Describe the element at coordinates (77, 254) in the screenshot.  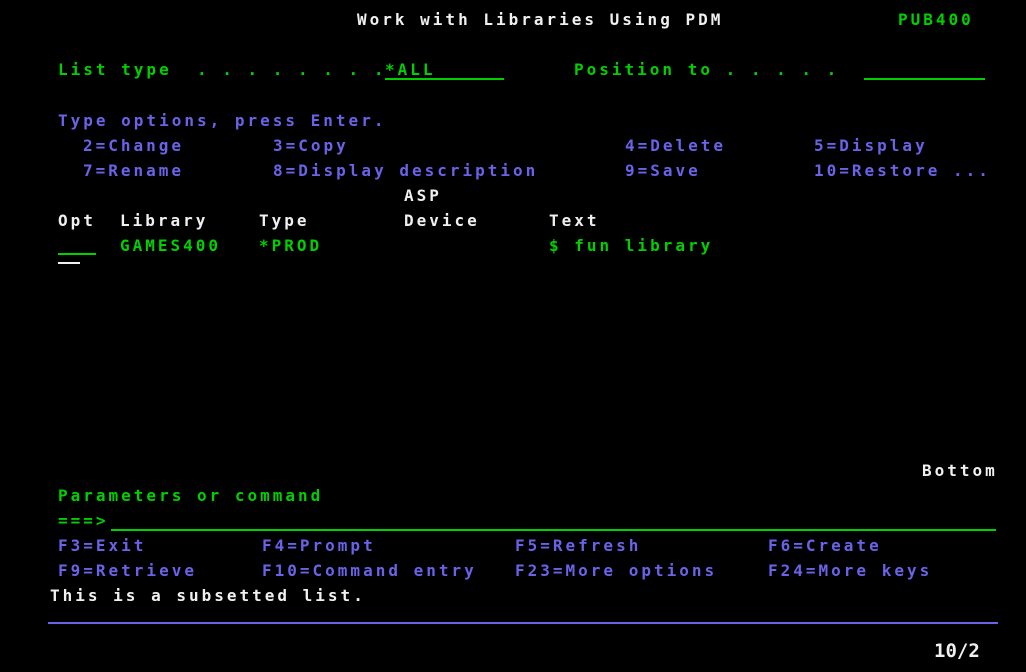
I see `row-opt-field-underline` at that location.